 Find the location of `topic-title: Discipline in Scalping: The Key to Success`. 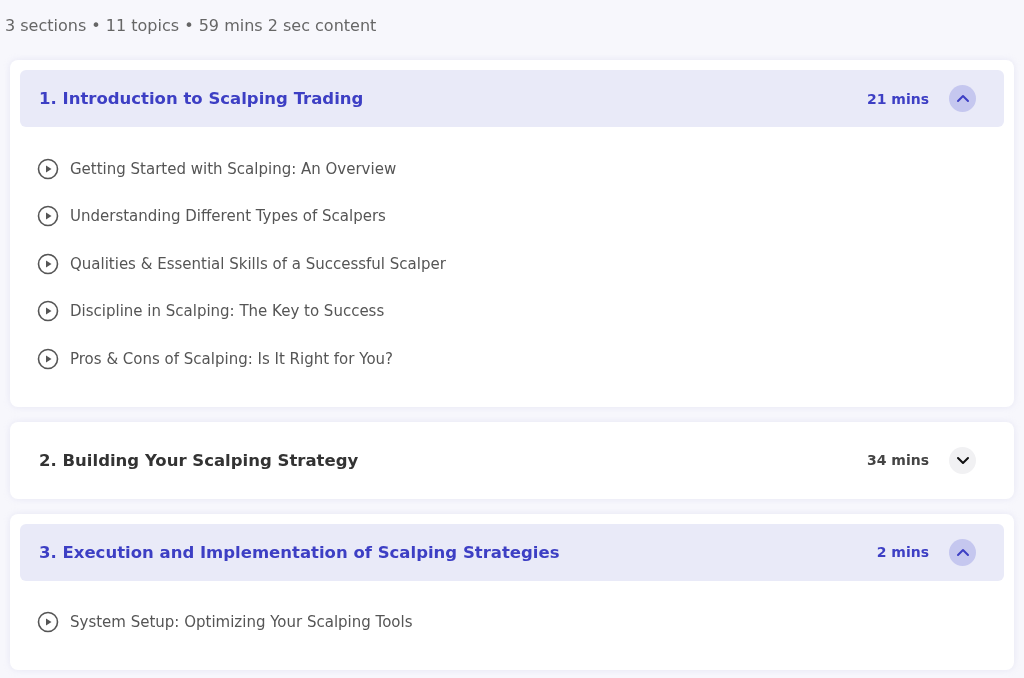

topic-title: Discipline in Scalping: The Key to Success is located at coordinates (227, 311).